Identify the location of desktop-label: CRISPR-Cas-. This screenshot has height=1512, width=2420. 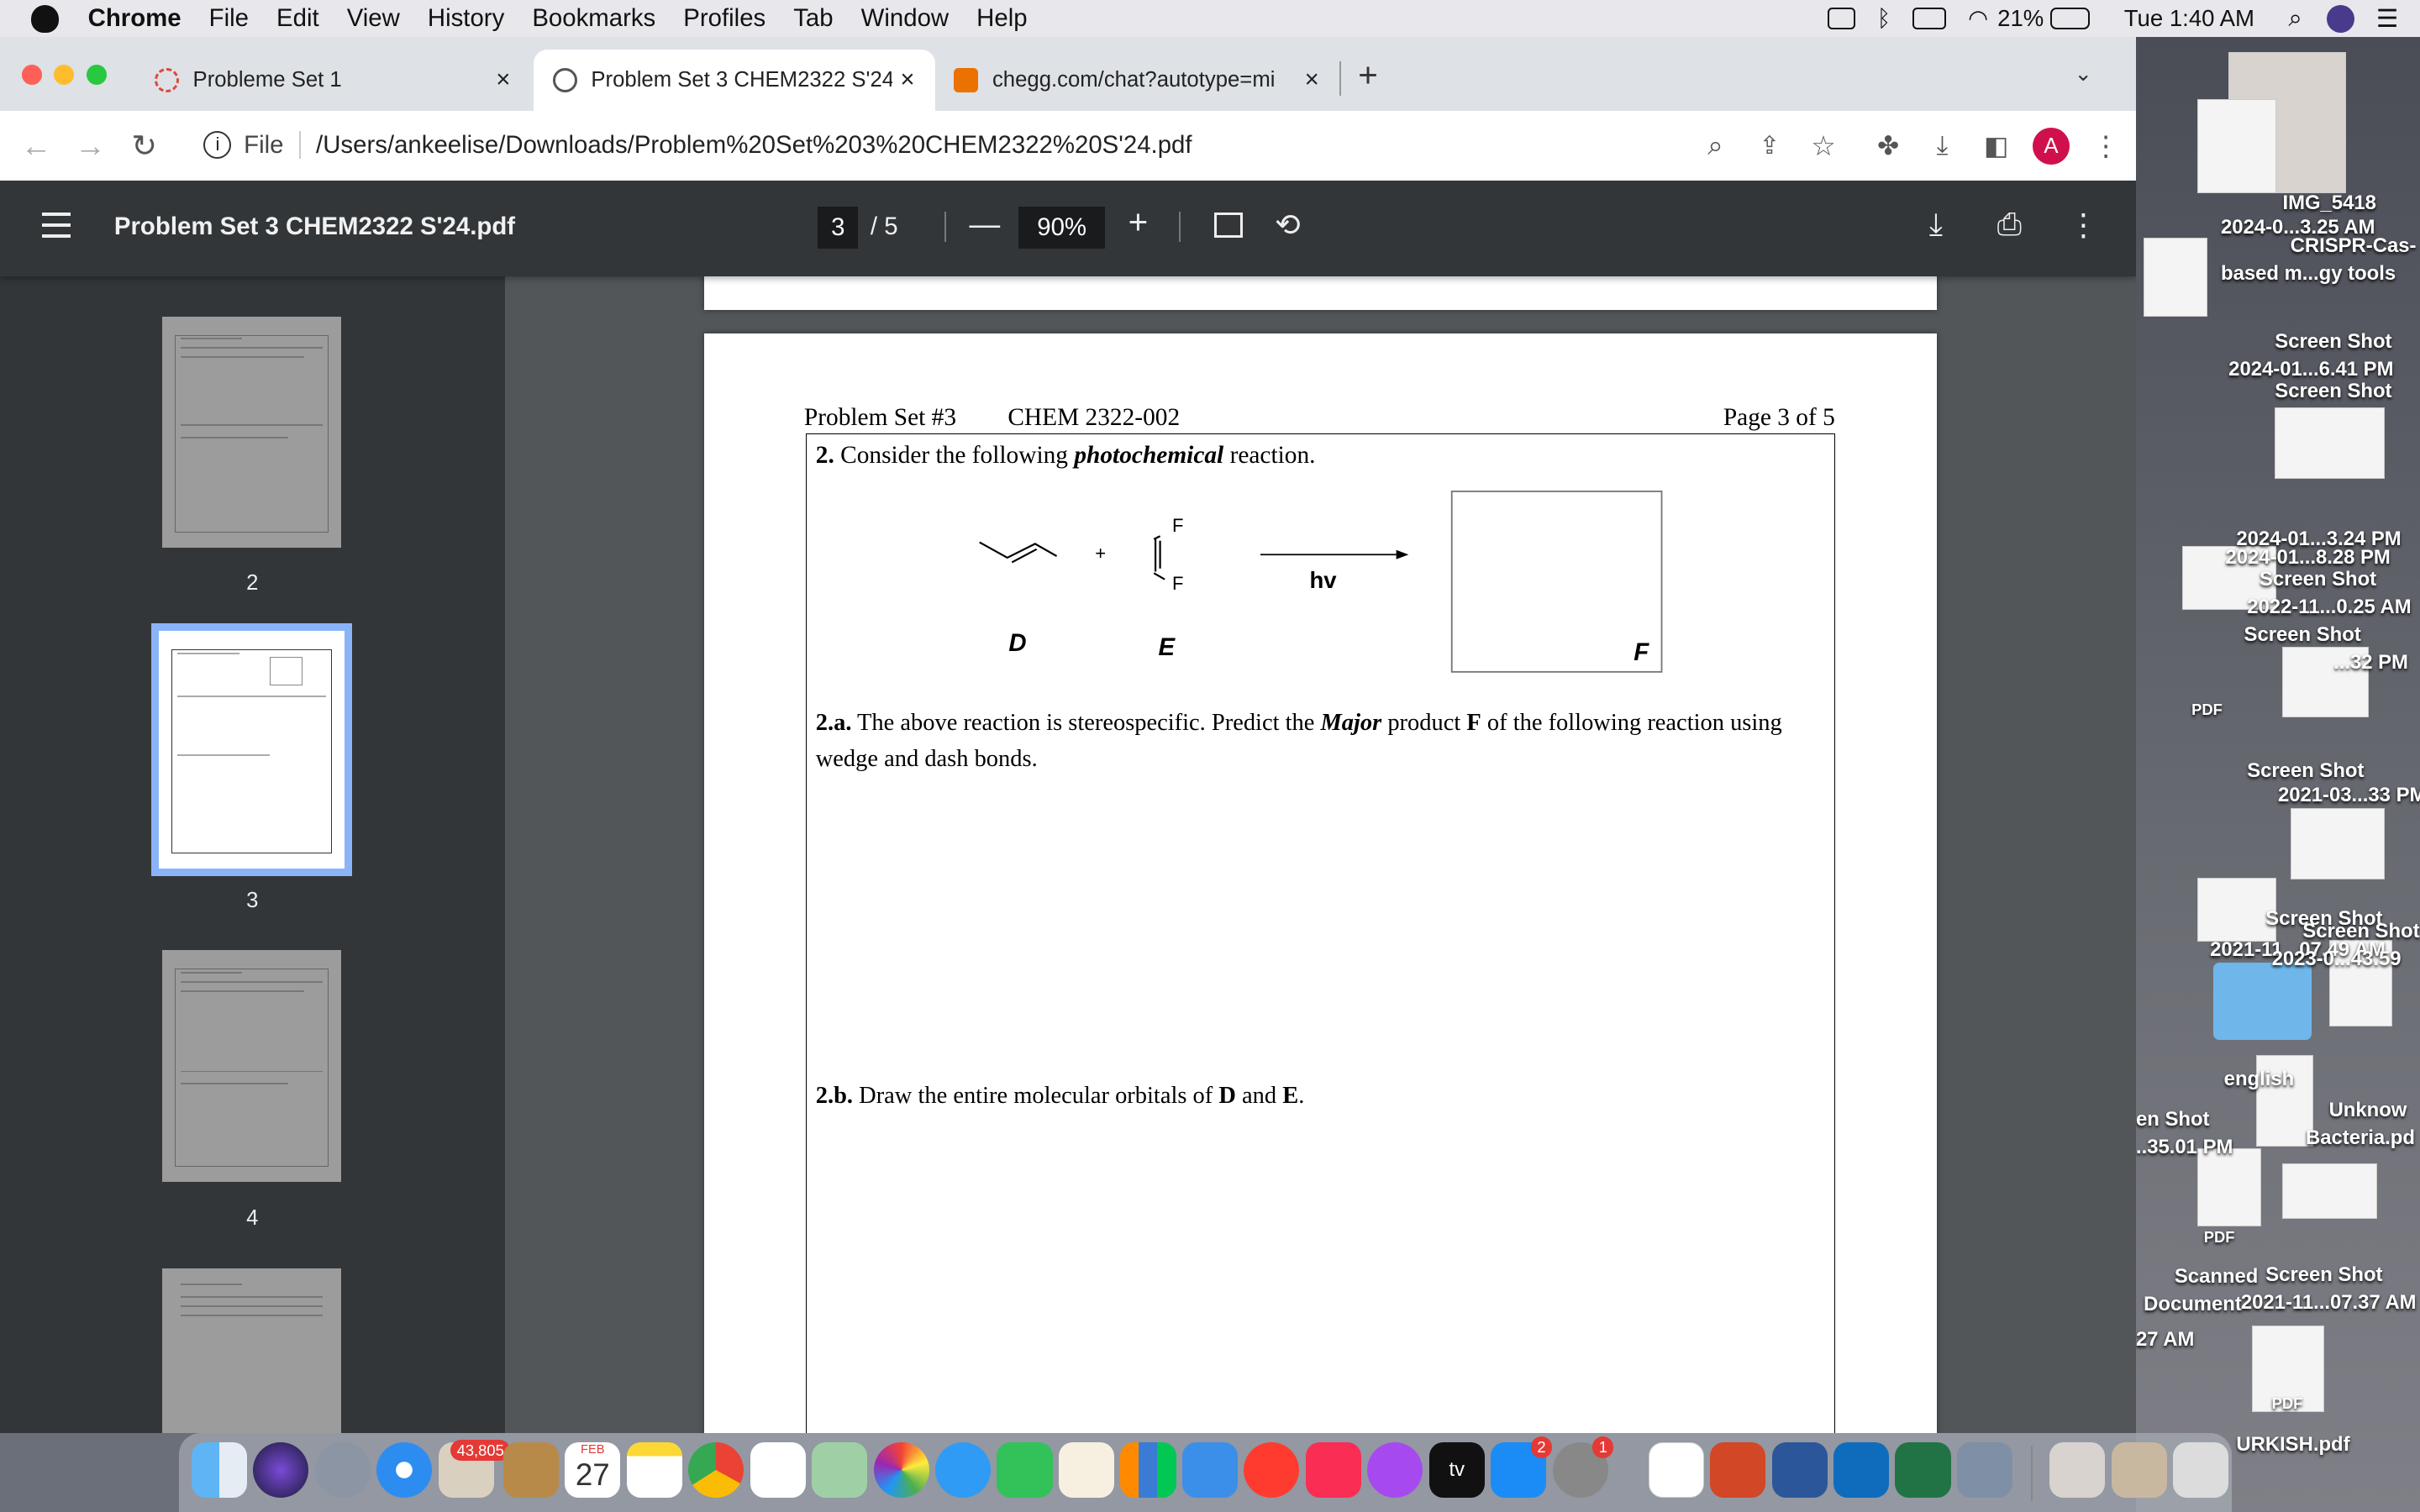
(2354, 246).